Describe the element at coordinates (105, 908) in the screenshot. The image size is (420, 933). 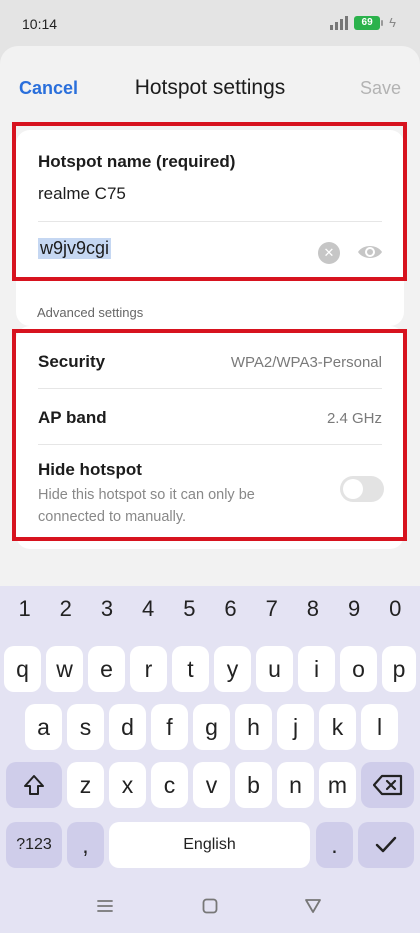
I see `menu-icon` at that location.